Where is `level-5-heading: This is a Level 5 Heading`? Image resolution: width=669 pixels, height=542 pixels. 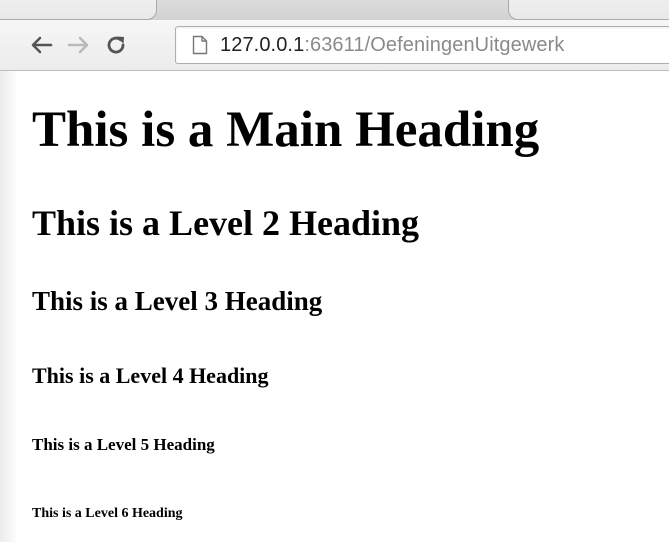
level-5-heading: This is a Level 5 Heading is located at coordinates (123, 444).